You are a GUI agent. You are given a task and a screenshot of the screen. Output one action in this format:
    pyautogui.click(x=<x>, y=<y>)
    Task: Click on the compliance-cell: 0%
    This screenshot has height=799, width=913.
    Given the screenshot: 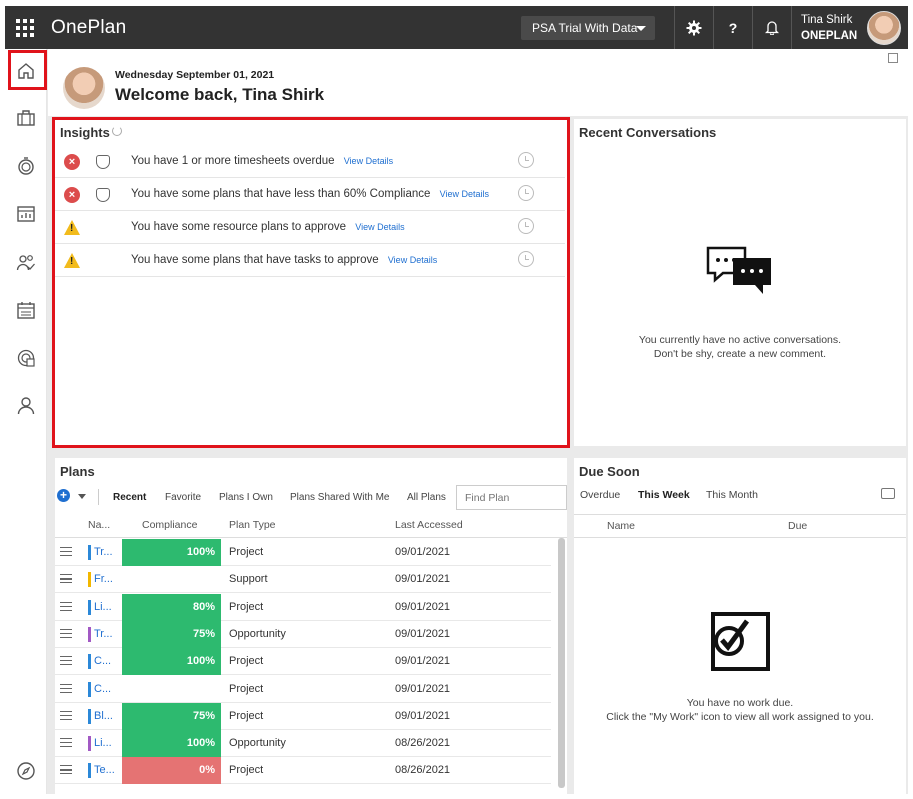 What is the action you would take?
    pyautogui.click(x=171, y=771)
    